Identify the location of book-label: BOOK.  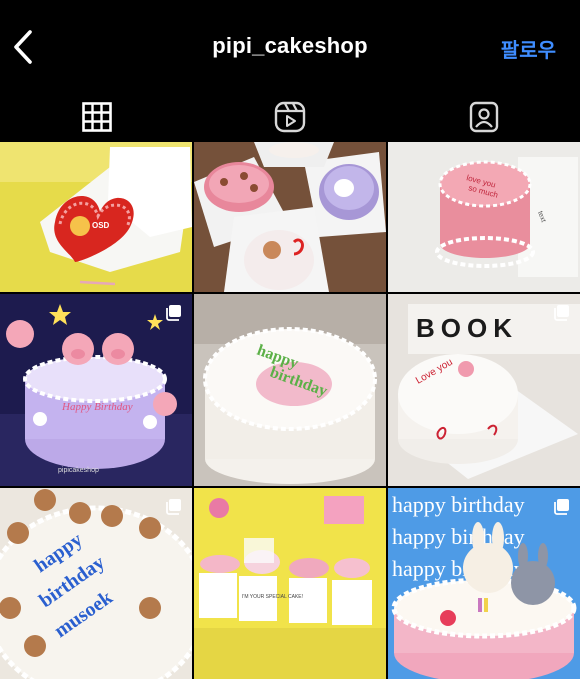
(467, 328).